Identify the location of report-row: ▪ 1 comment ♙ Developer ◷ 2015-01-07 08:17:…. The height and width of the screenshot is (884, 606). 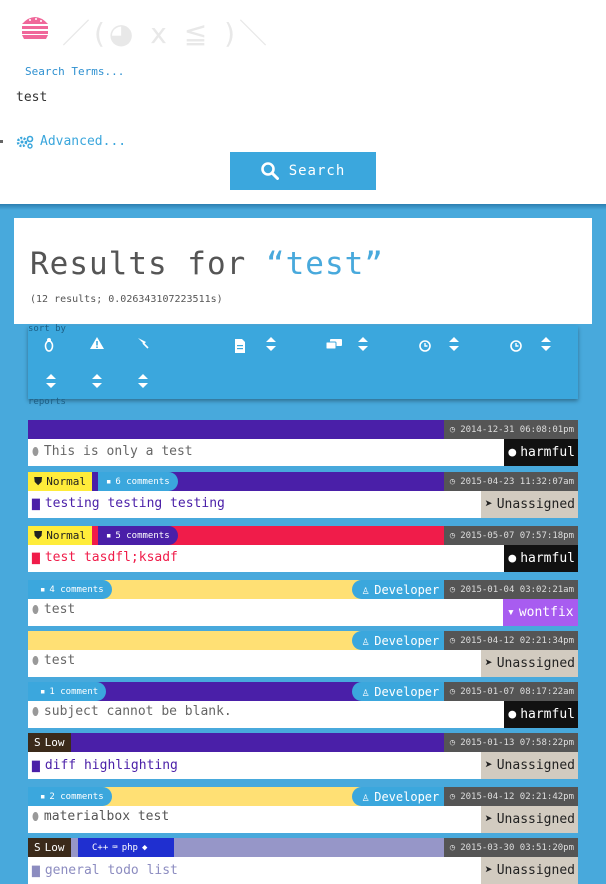
(303, 705).